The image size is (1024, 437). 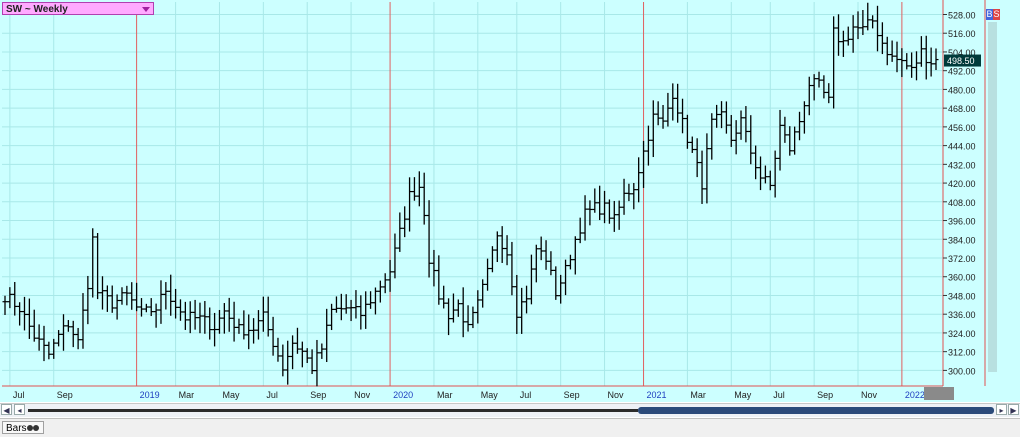 What do you see at coordinates (962, 296) in the screenshot?
I see `y-tick-label: 348.00` at bounding box center [962, 296].